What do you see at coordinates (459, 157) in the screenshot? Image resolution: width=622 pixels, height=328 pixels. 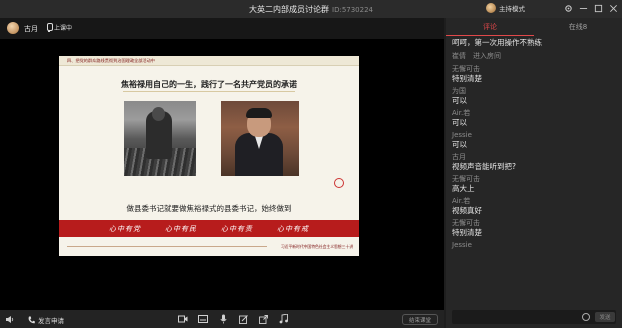 I see `sender-name: 古月` at bounding box center [459, 157].